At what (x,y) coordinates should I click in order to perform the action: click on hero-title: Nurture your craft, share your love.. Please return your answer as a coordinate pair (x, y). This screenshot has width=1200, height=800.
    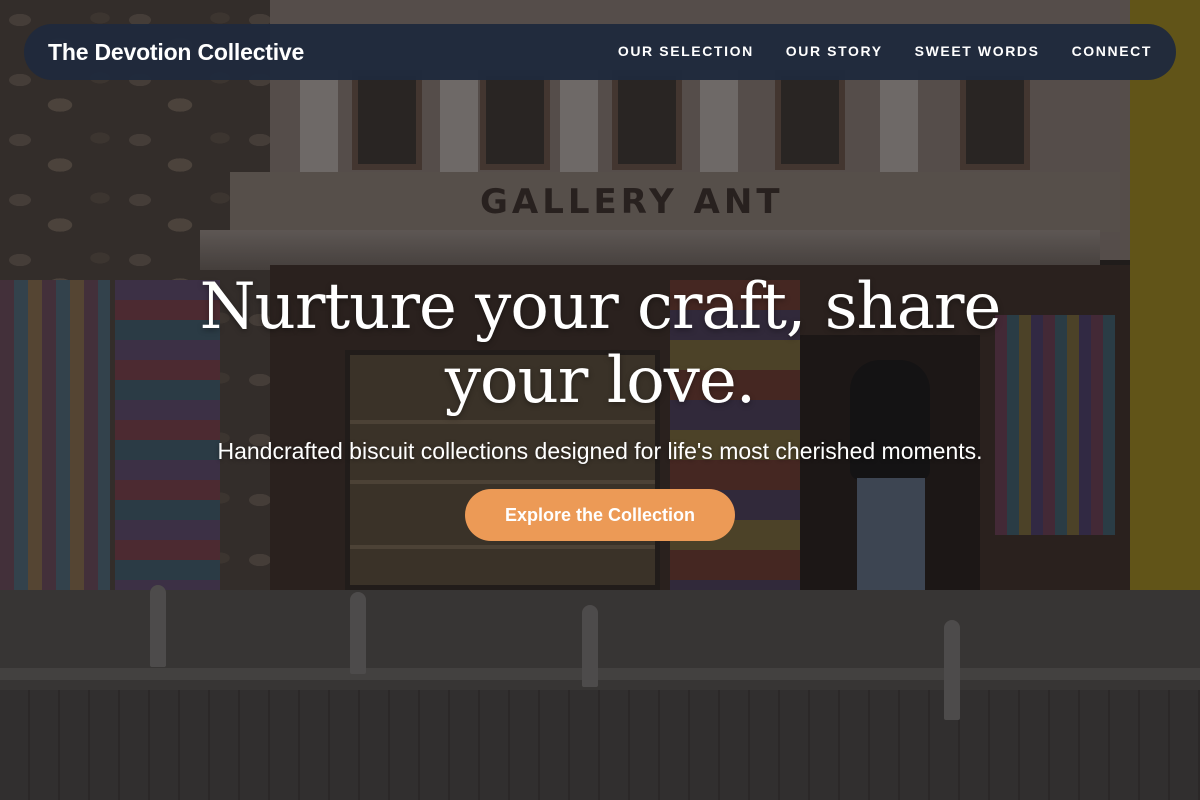
    Looking at the image, I should click on (600, 344).